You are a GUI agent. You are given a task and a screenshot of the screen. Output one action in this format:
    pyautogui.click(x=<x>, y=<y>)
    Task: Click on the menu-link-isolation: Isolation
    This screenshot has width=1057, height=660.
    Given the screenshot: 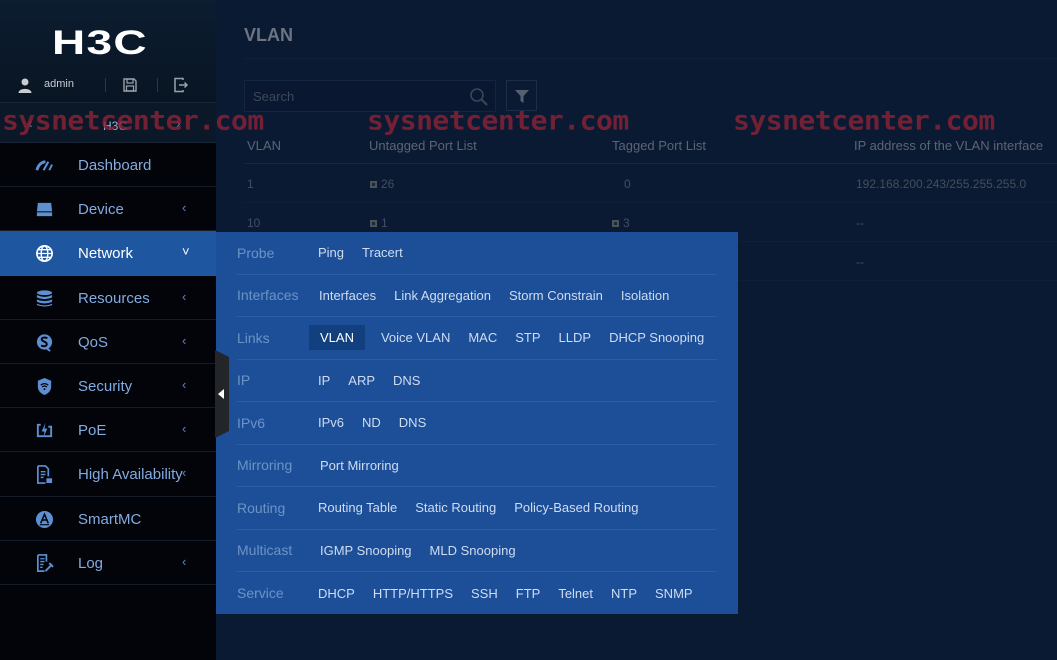 What is the action you would take?
    pyautogui.click(x=645, y=295)
    